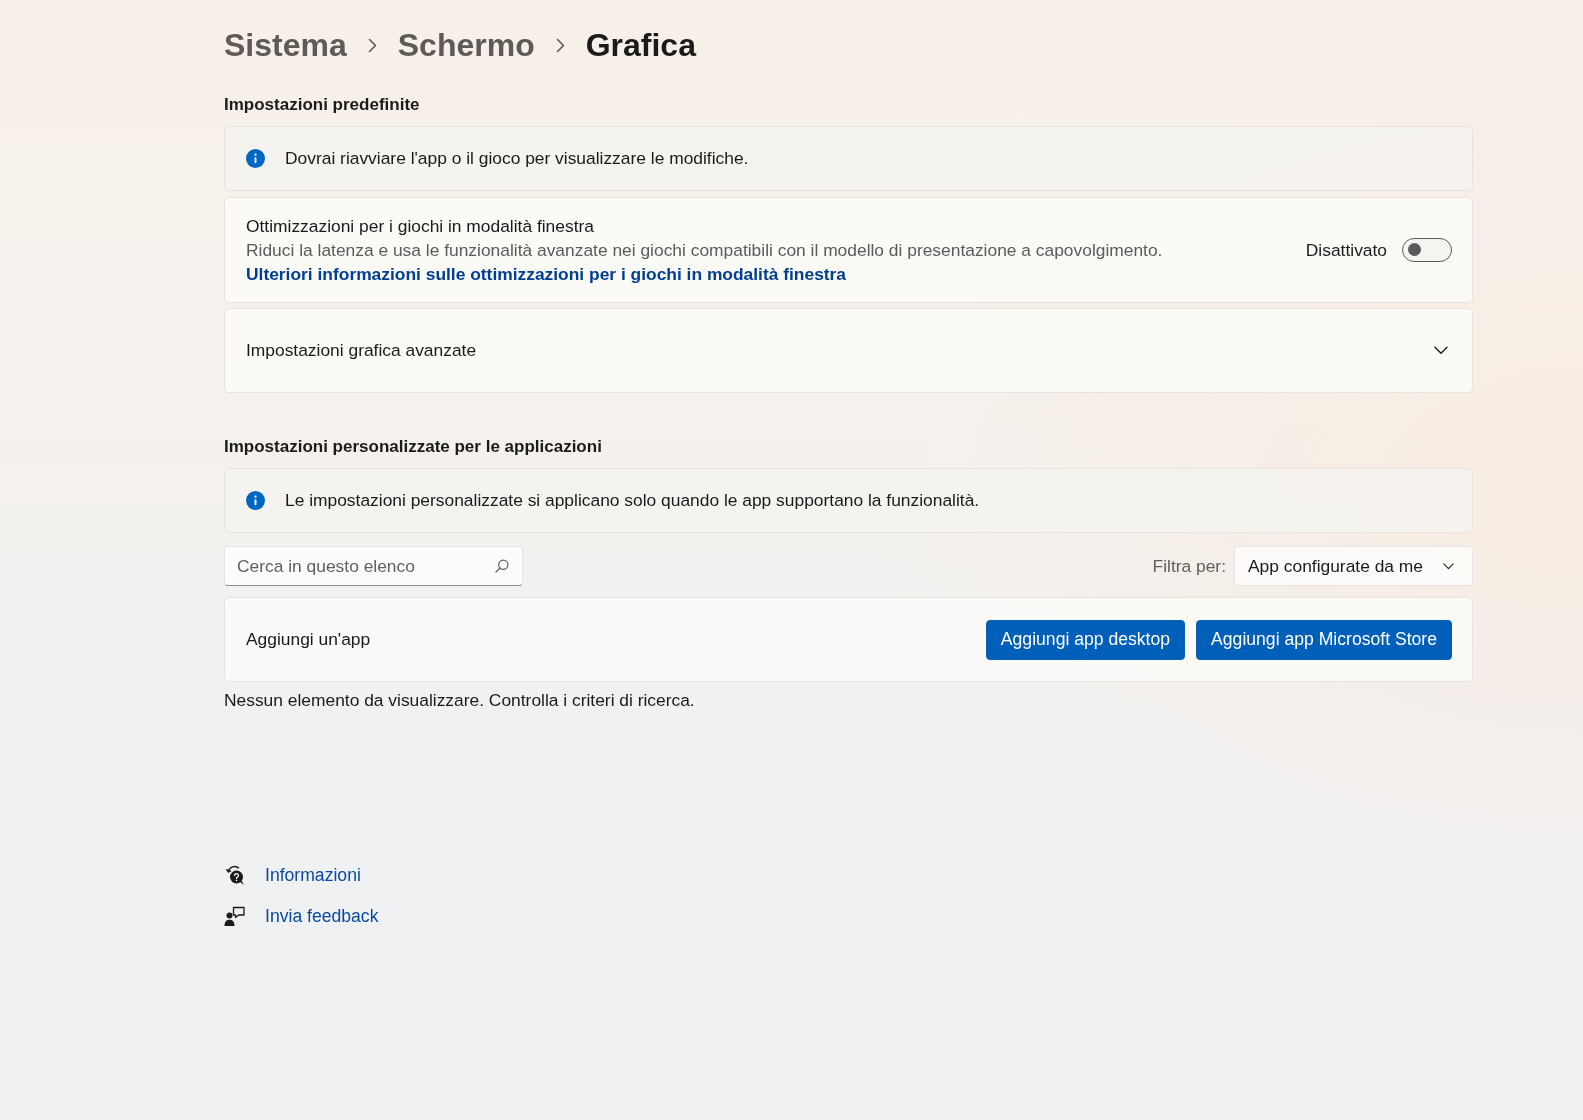  What do you see at coordinates (632, 501) in the screenshot?
I see `info-text: Le impostazioni personalizzate si applicano solo quando le app supportano la funzionalità.` at bounding box center [632, 501].